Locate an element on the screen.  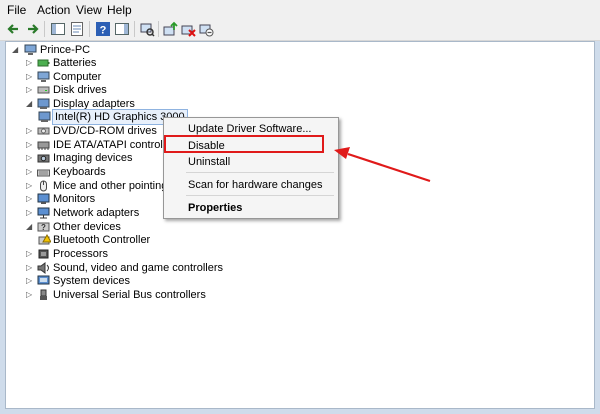
toolbar: ? is located at coordinates (300, 29).